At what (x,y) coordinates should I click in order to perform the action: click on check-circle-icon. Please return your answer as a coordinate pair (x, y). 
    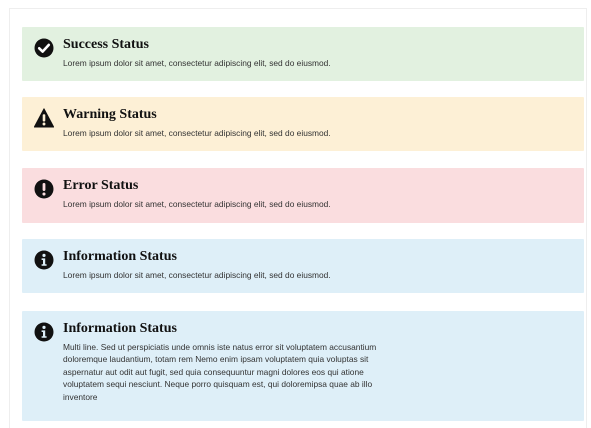
    Looking at the image, I should click on (44, 48).